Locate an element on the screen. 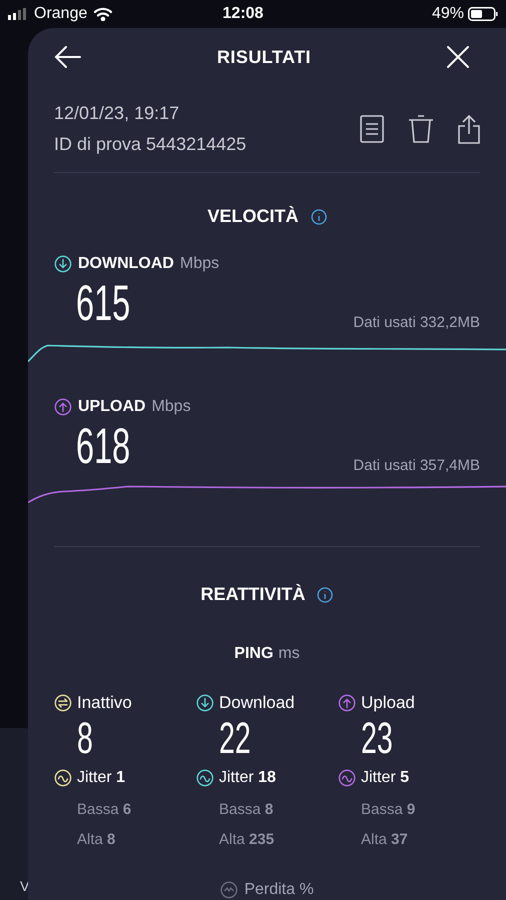 This screenshot has height=900, width=506. high-value: Alta 235 is located at coordinates (247, 840).